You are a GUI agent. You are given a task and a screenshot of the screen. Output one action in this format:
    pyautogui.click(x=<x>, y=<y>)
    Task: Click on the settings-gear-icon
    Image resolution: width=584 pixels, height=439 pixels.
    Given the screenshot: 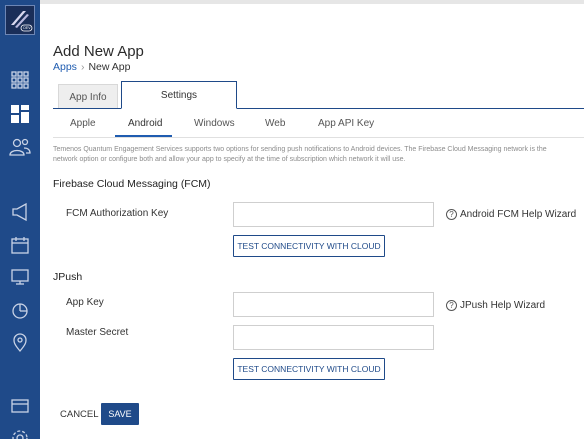 What is the action you would take?
    pyautogui.click(x=20, y=432)
    